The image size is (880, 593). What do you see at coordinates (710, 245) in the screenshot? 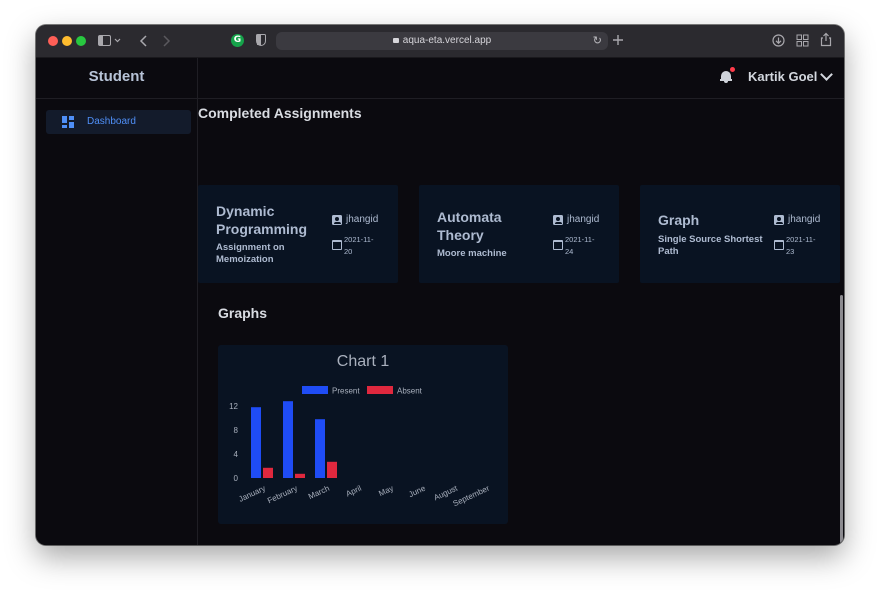
I see `card-subtitle: Single Source Shortest Path` at bounding box center [710, 245].